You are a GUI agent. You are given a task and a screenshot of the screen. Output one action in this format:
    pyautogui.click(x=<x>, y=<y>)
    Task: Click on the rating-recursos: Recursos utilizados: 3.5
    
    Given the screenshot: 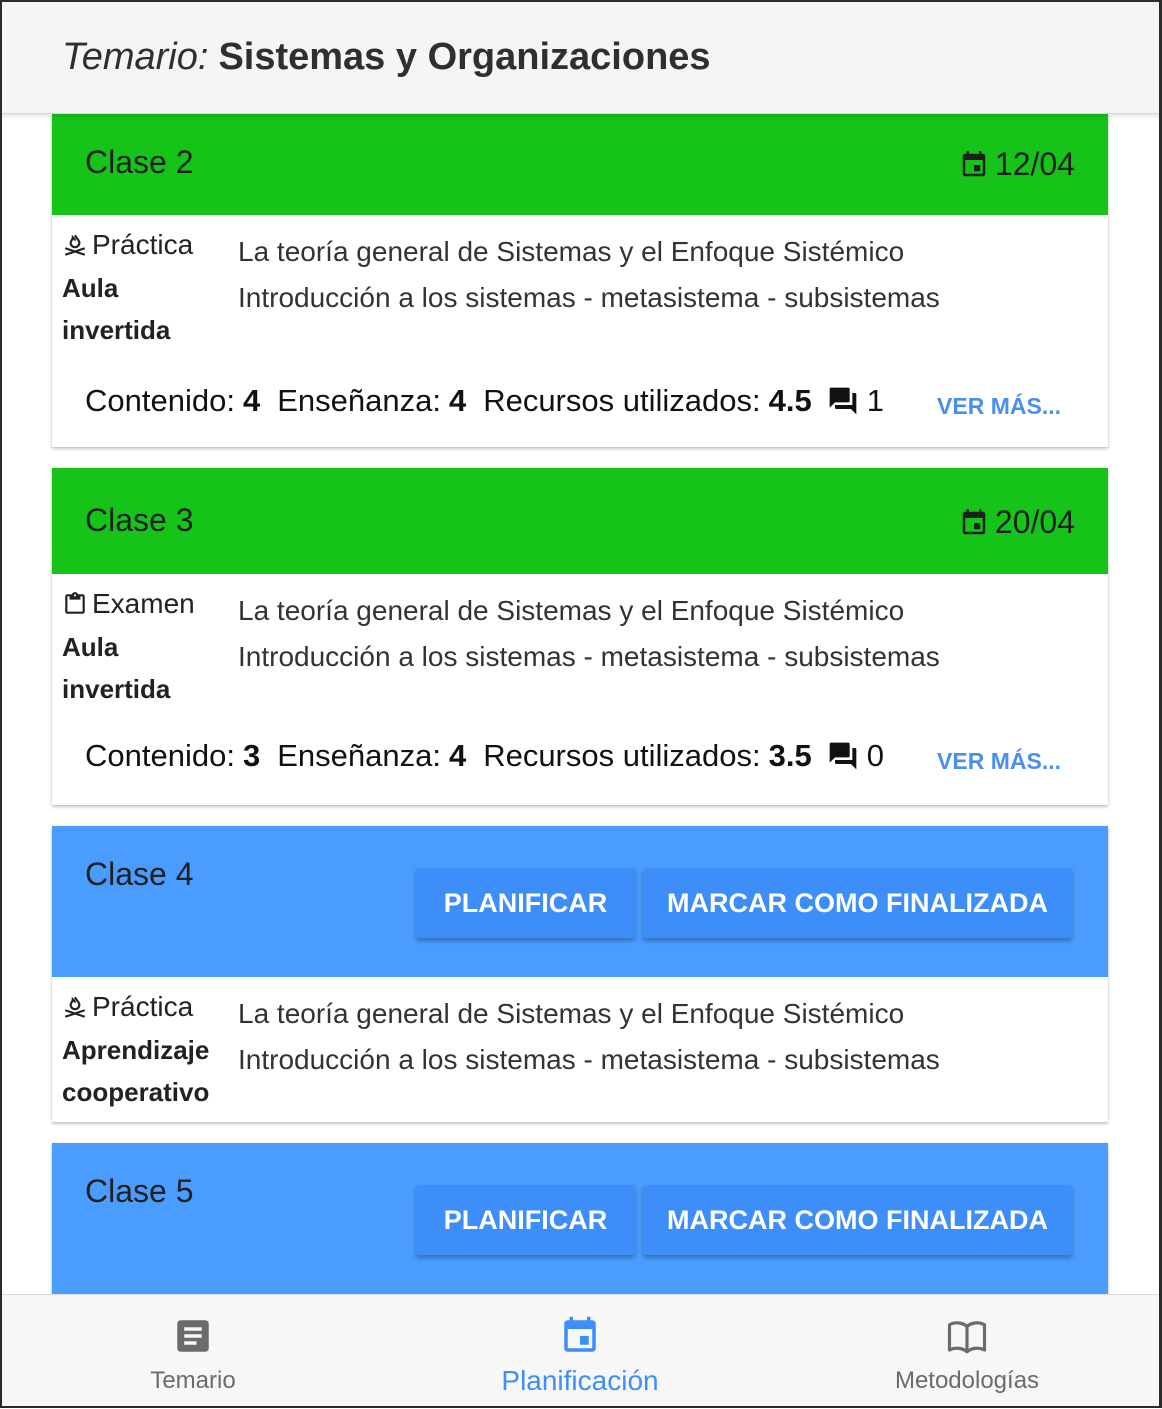 What is the action you would take?
    pyautogui.click(x=647, y=755)
    